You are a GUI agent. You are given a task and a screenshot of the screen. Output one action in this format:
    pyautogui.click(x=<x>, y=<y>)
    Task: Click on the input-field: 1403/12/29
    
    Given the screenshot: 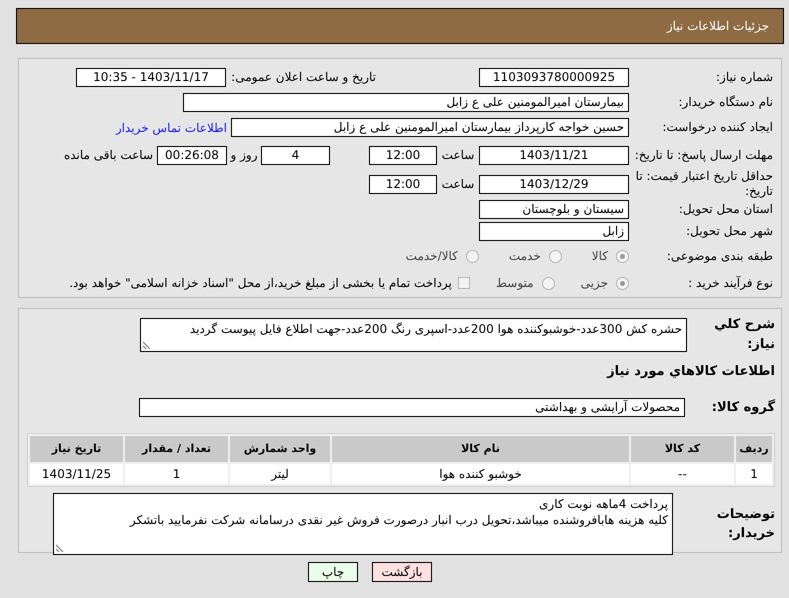 What is the action you would take?
    pyautogui.click(x=554, y=184)
    